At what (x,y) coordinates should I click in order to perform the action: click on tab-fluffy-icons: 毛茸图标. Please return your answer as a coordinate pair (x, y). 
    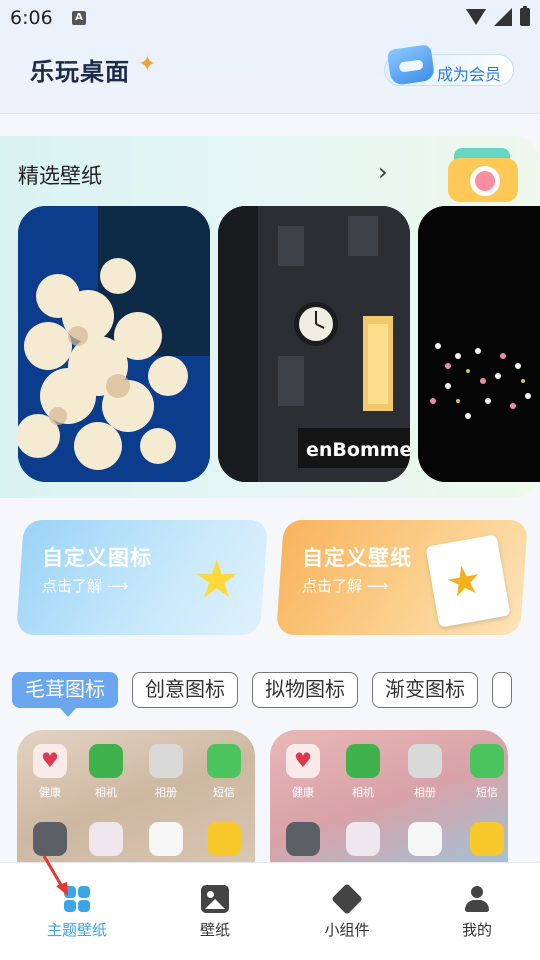
    Looking at the image, I should click on (65, 694).